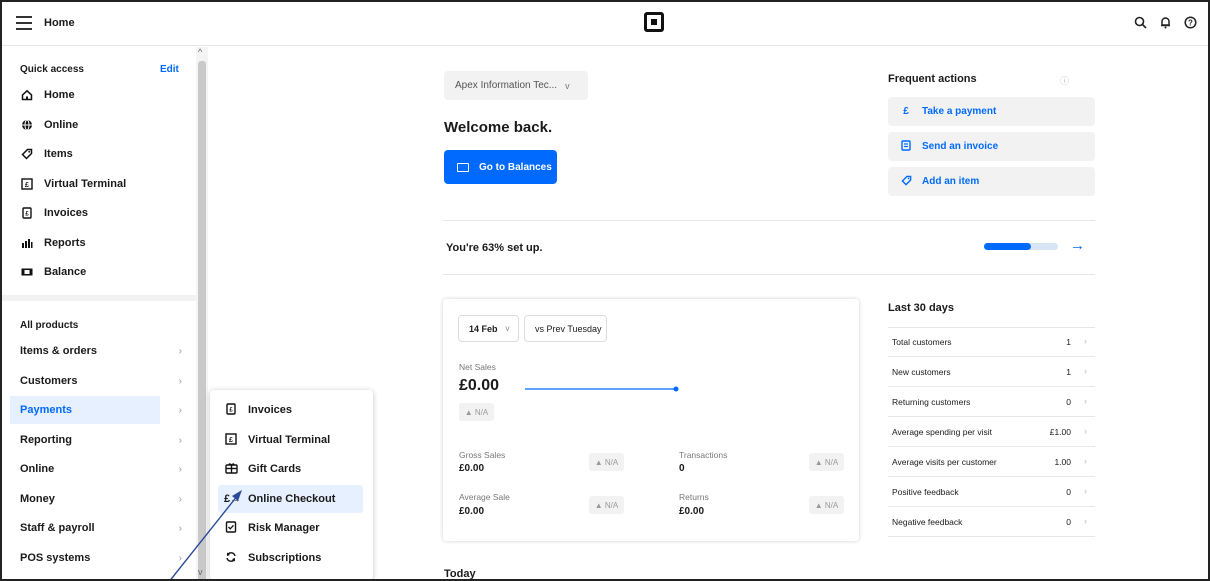  I want to click on sidebar-item-invoices: £ Invoices, so click(54, 213).